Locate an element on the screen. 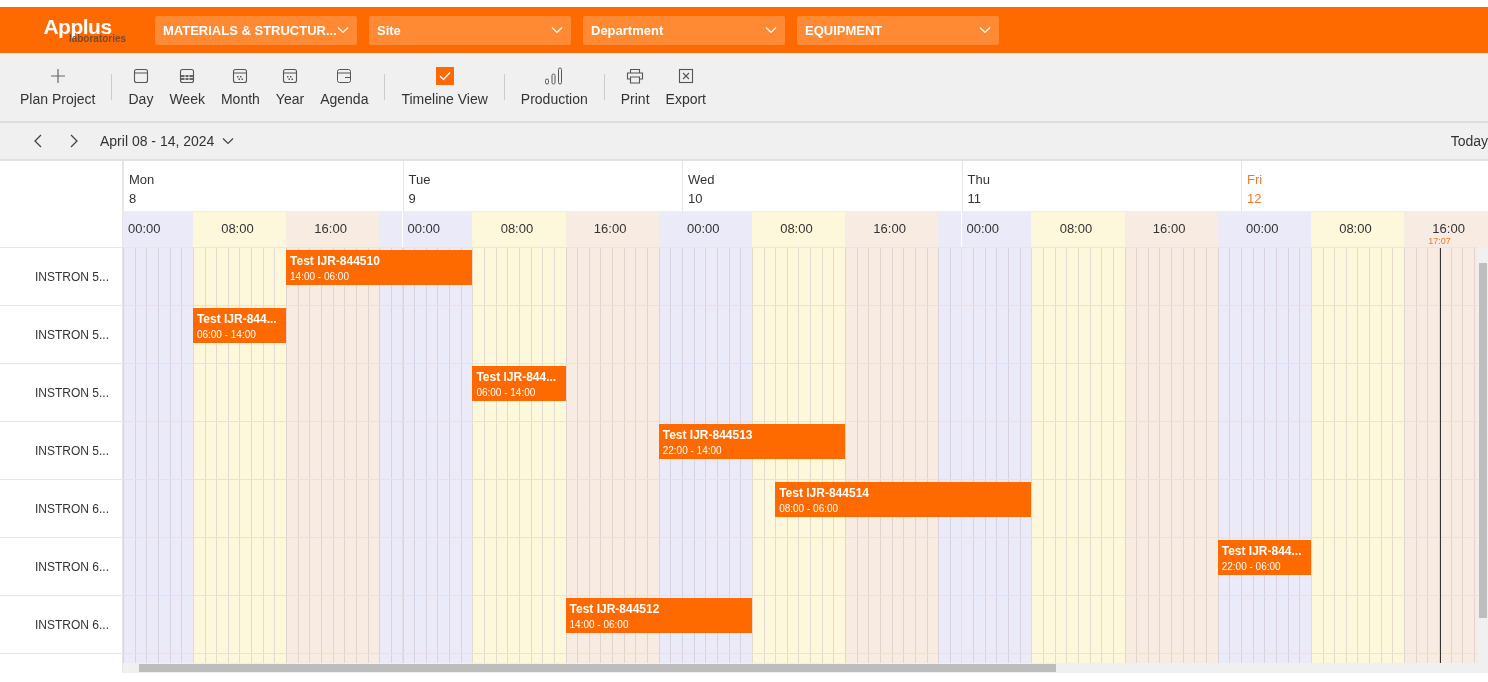  toolbar-button: Print is located at coordinates (635, 87).